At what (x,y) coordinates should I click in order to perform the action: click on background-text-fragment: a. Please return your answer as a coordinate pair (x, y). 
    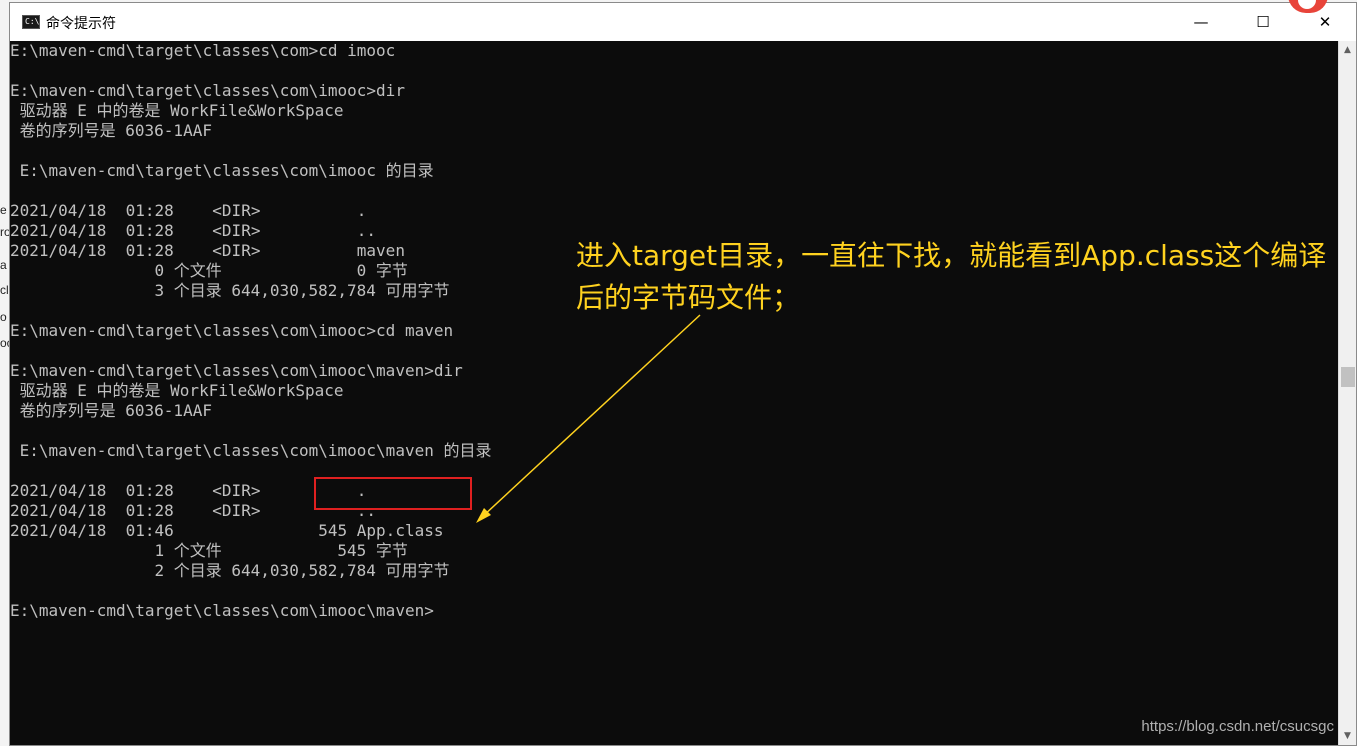
    Looking at the image, I should click on (3, 265).